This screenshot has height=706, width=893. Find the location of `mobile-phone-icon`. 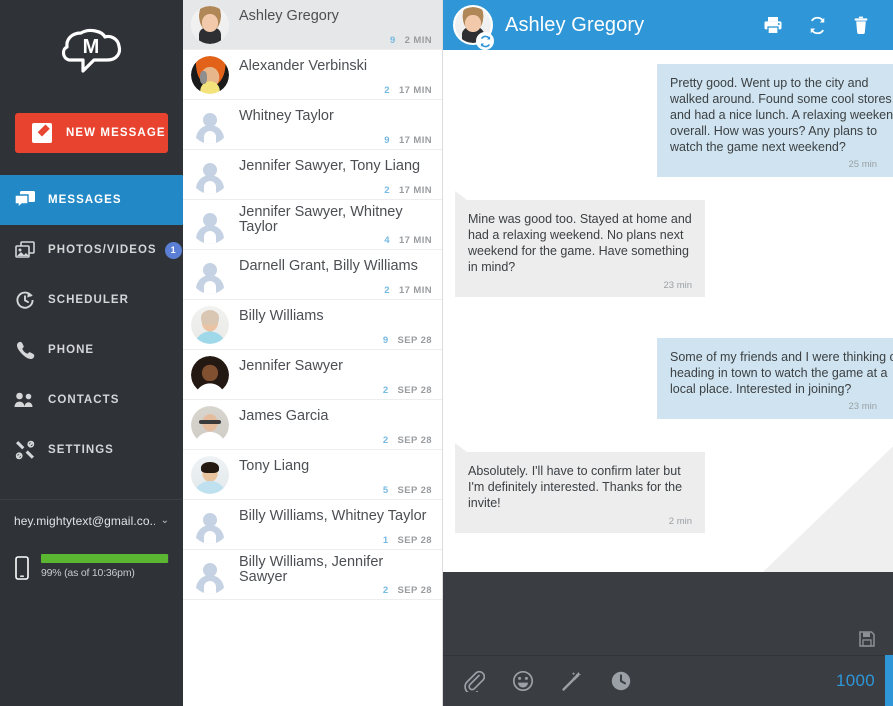

mobile-phone-icon is located at coordinates (22, 568).